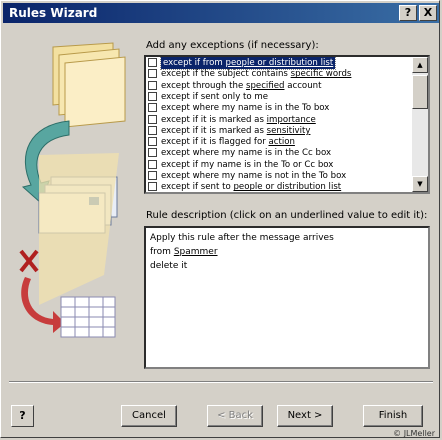 This screenshot has width=442, height=440. I want to click on exception-value-link: specific words, so click(321, 74).